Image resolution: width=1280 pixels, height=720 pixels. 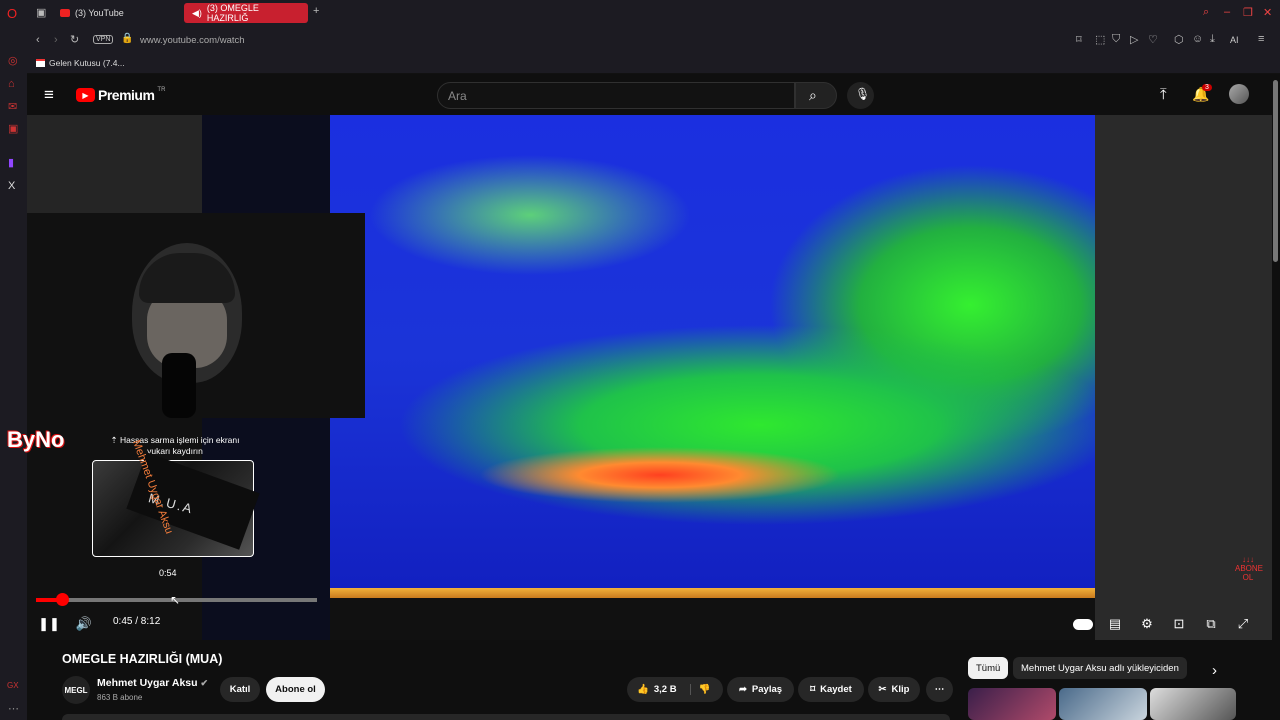 What do you see at coordinates (1197, 39) in the screenshot?
I see `profile-icon: ☺` at bounding box center [1197, 39].